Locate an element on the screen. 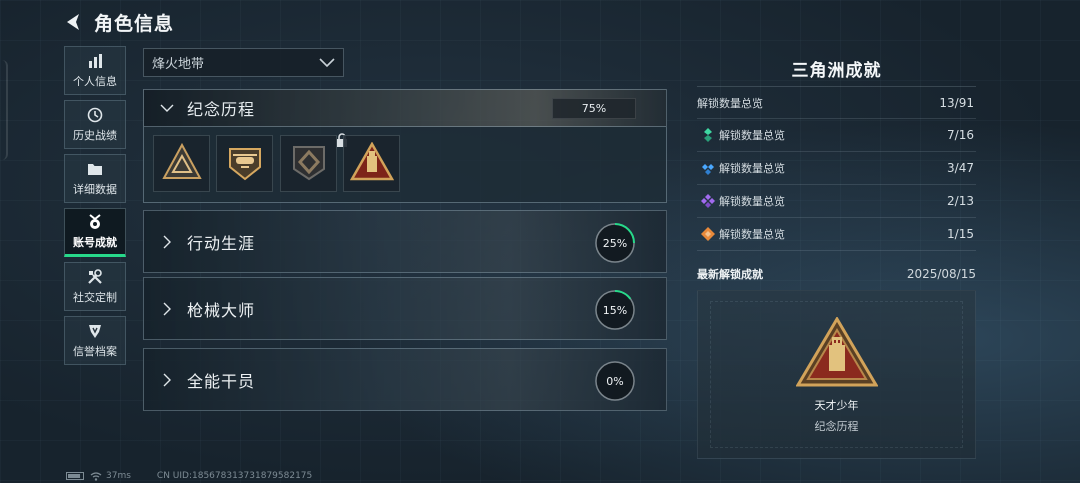 This screenshot has height=483, width=1080. summary-tier-row: 解锁数量总览 2/13 is located at coordinates (836, 201).